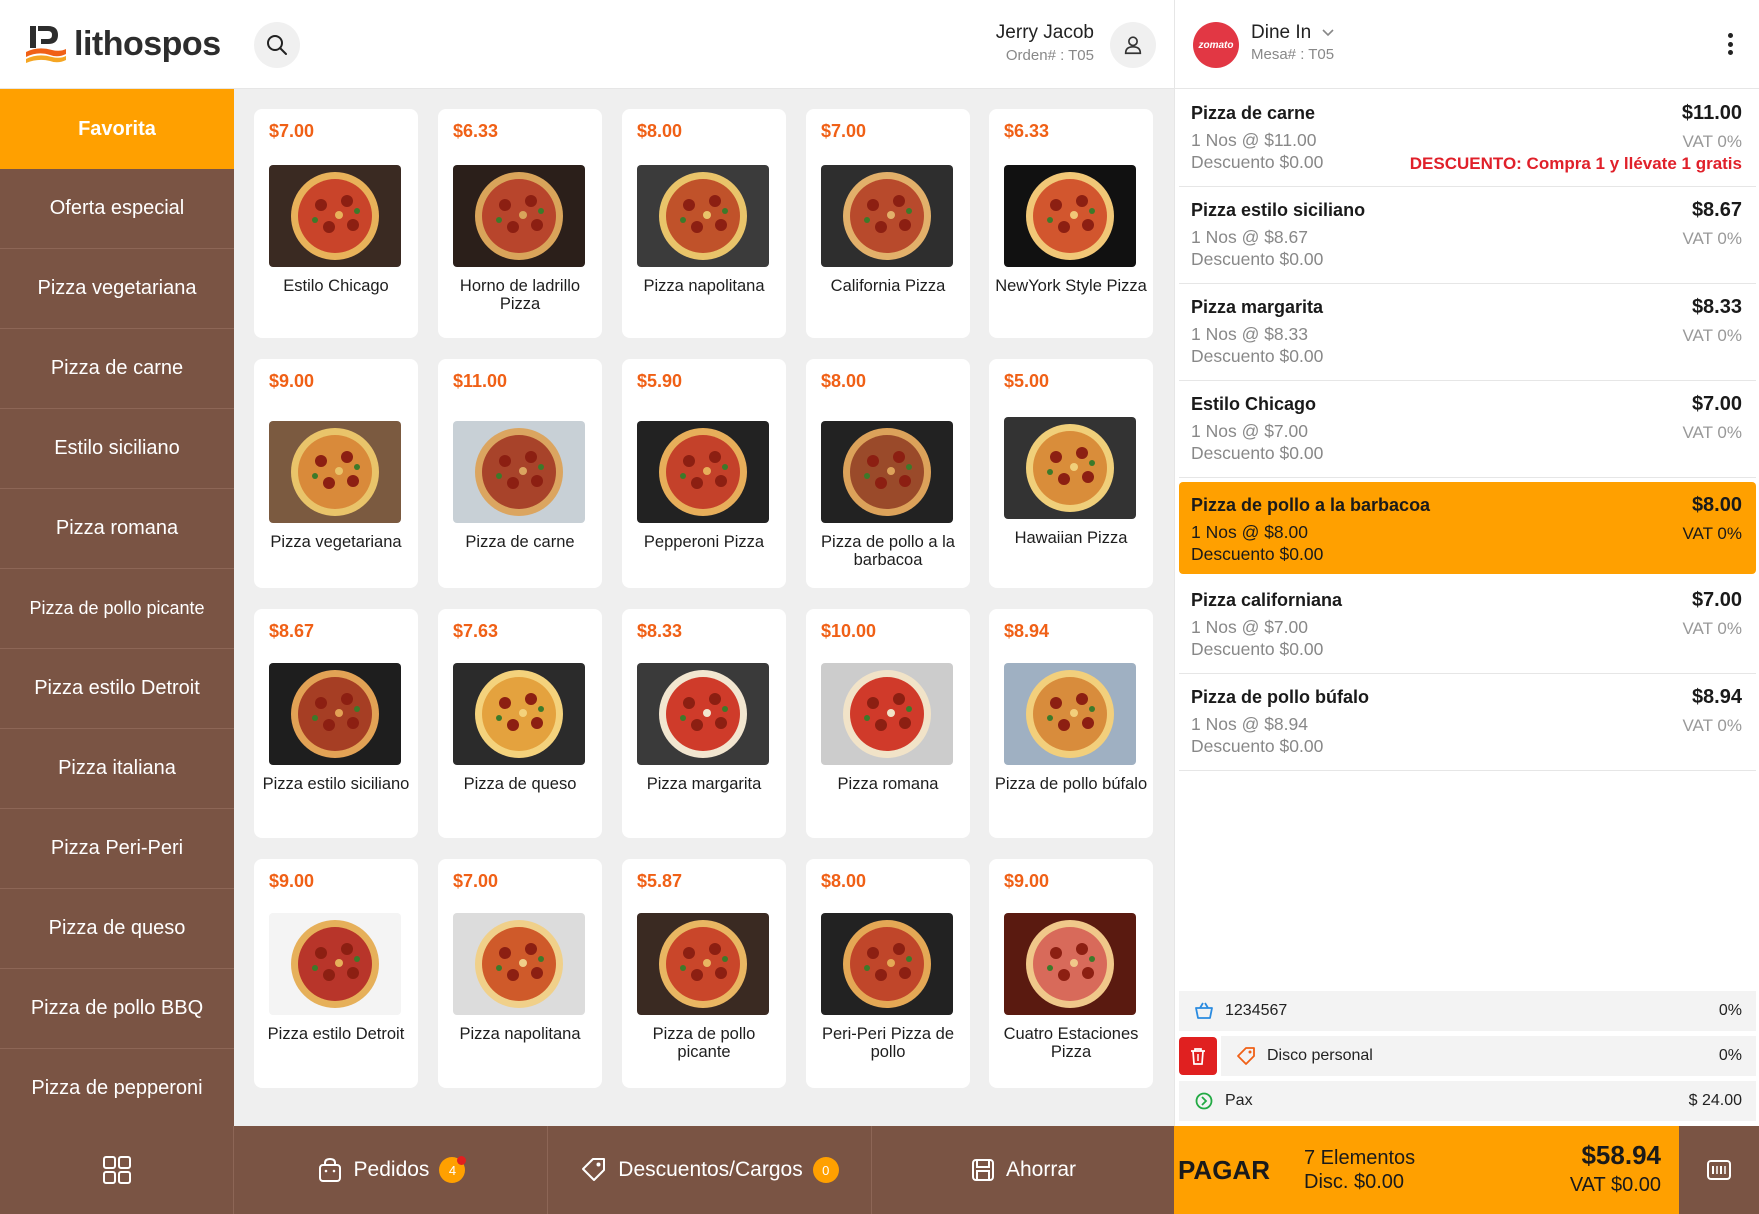  Describe the element at coordinates (117, 1170) in the screenshot. I see `grid-view-button` at that location.